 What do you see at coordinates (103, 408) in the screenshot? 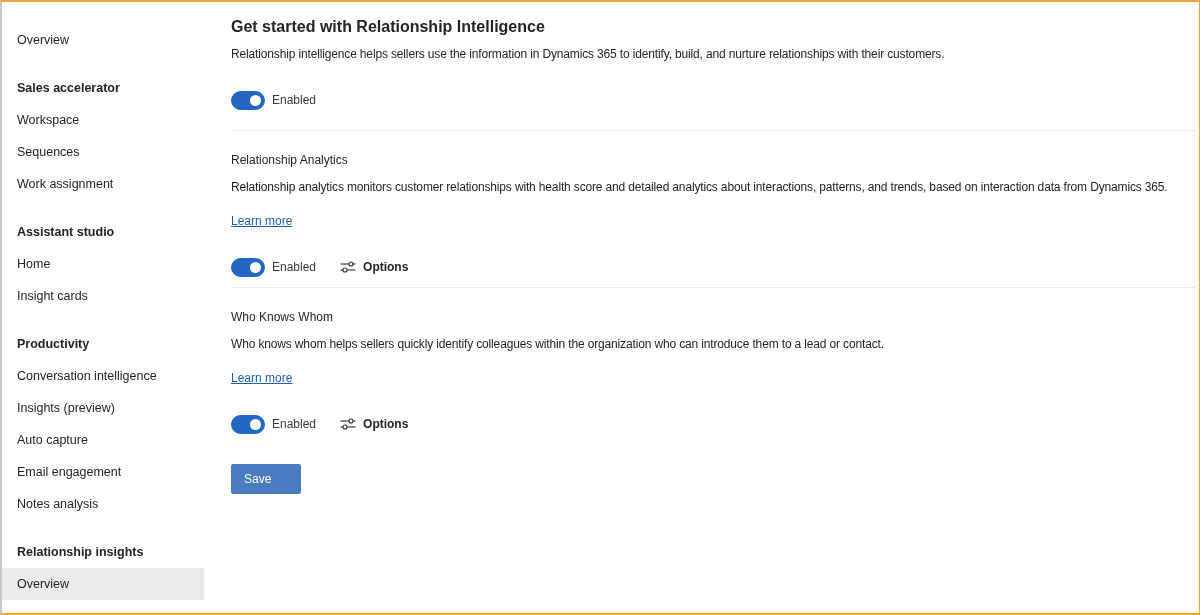
I see `nav-item: Insights (preview)` at bounding box center [103, 408].